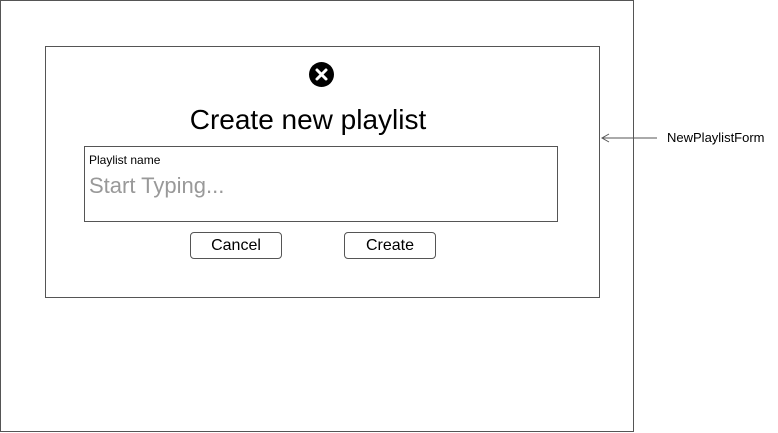 Image resolution: width=778 pixels, height=433 pixels. Describe the element at coordinates (628, 138) in the screenshot. I see `arrow-left-icon` at that location.